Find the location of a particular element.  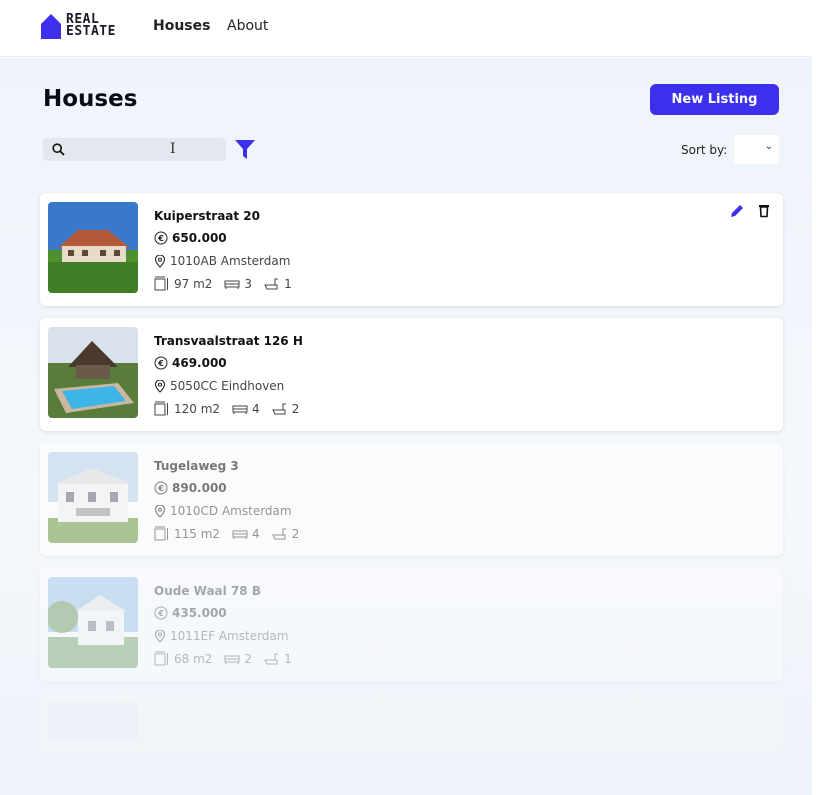

listing-price: 435.000 is located at coordinates (199, 613).